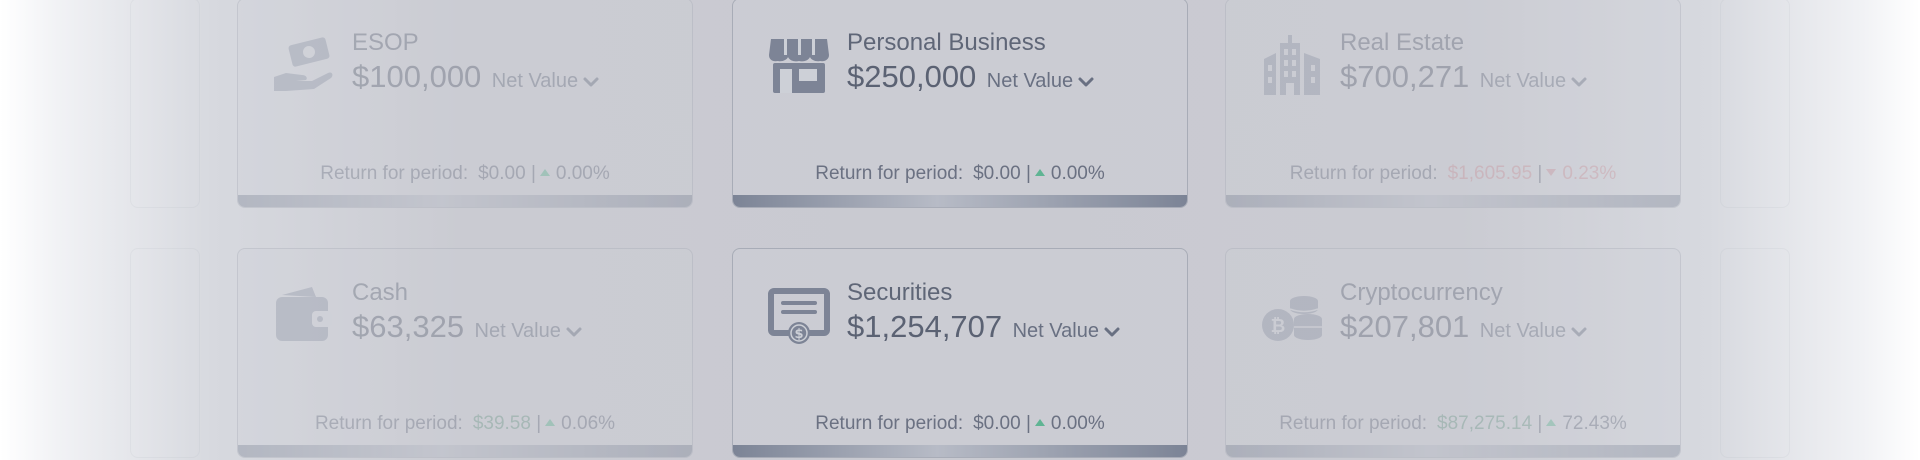 The image size is (1920, 460). What do you see at coordinates (1755, 104) in the screenshot?
I see `ghost-card-right-top` at bounding box center [1755, 104].